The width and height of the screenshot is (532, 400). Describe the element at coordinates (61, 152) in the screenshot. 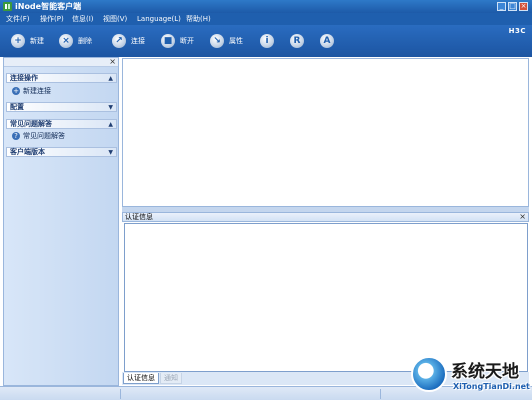

I see `section-client-version: 客户端版本 ▼` at that location.